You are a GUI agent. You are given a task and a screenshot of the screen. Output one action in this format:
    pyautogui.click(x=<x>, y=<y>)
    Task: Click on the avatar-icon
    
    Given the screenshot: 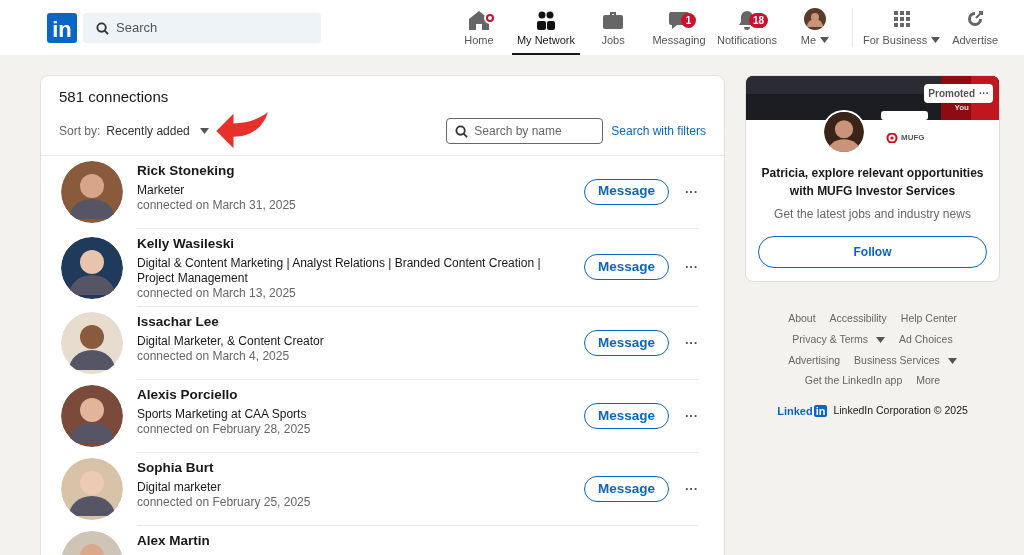 What is the action you would take?
    pyautogui.click(x=814, y=18)
    